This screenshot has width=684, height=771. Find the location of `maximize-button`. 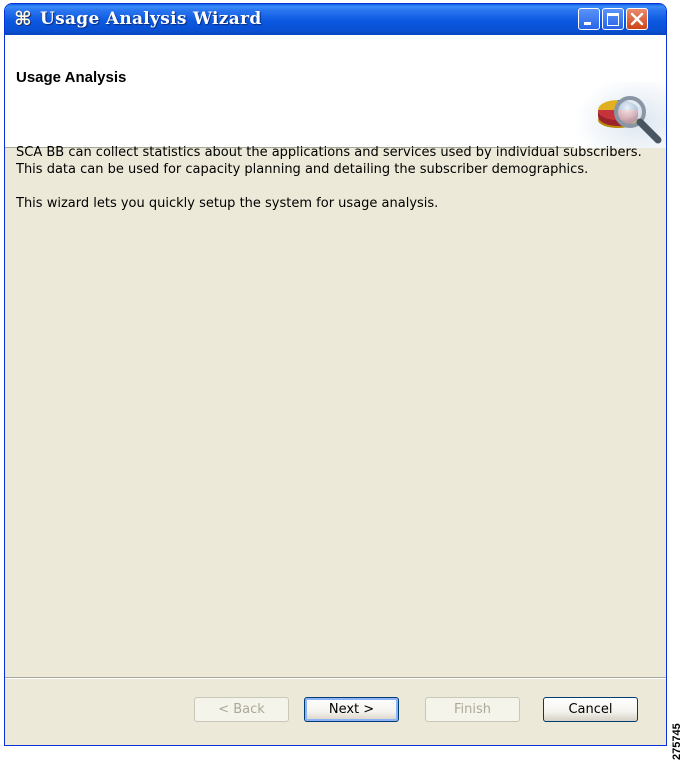

maximize-button is located at coordinates (613, 19).